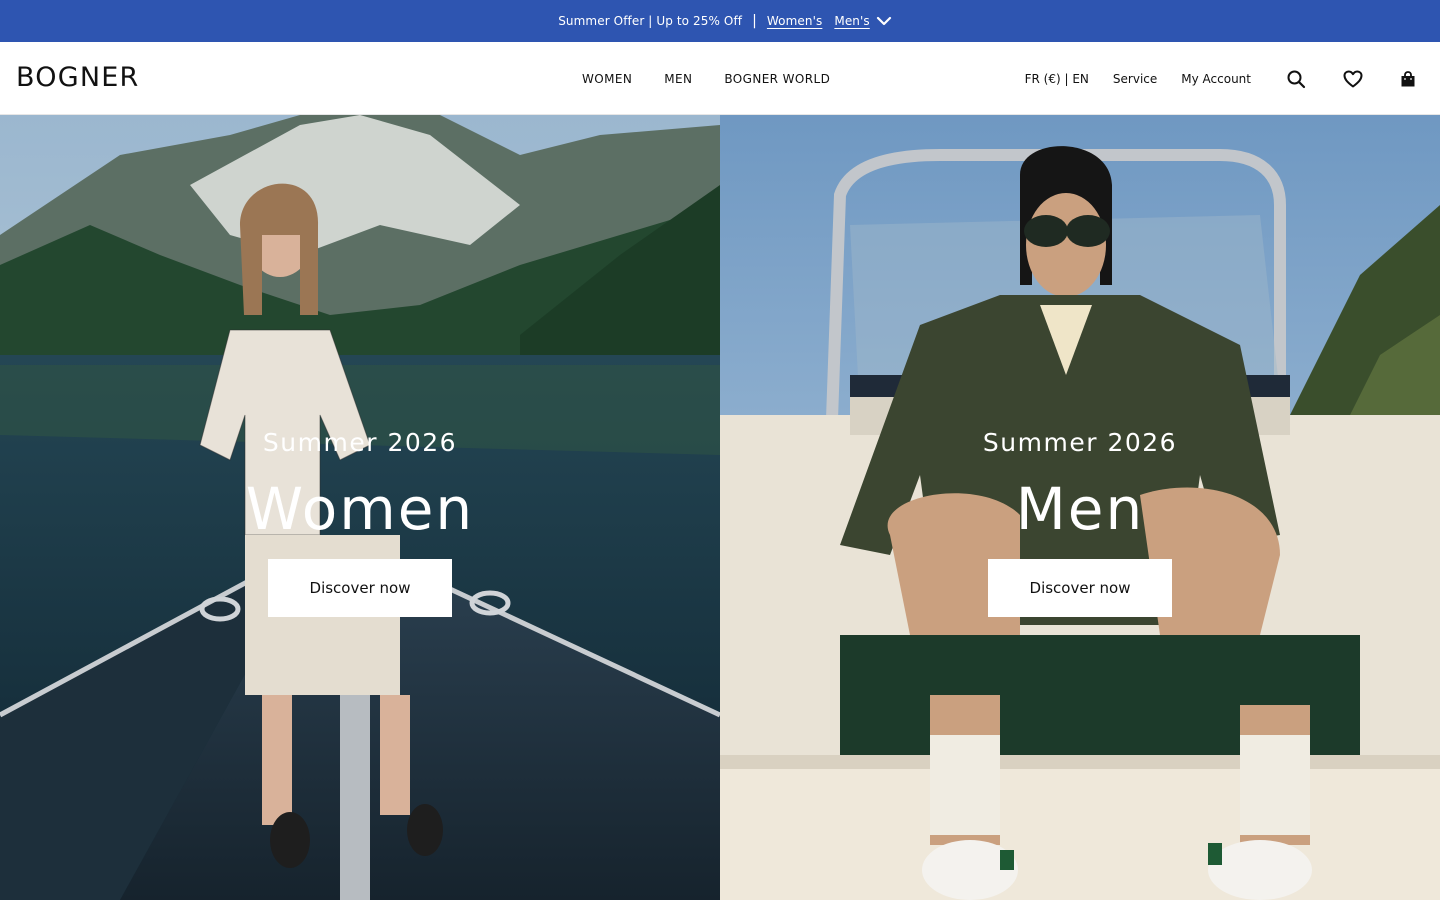 This screenshot has height=900, width=1440. What do you see at coordinates (77, 77) in the screenshot?
I see `brand-logo: BOGNER` at bounding box center [77, 77].